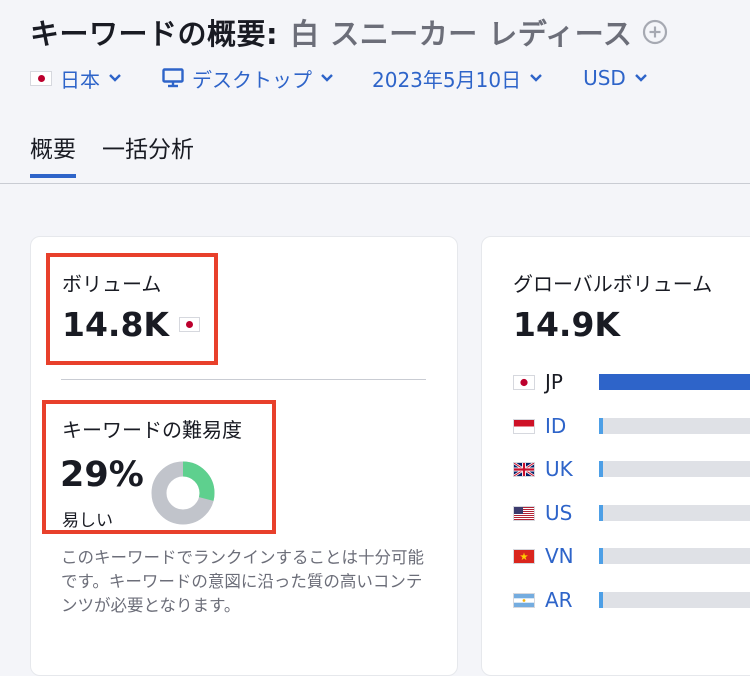 This screenshot has height=676, width=750. What do you see at coordinates (252, 79) in the screenshot?
I see `device-label: デスクトップ` at bounding box center [252, 79].